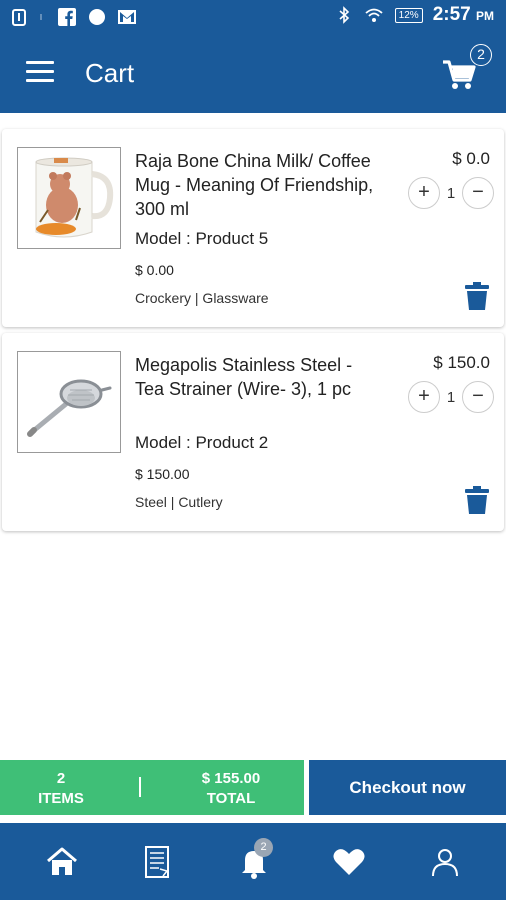  I want to click on bluetooth-icon, so click(344, 15).